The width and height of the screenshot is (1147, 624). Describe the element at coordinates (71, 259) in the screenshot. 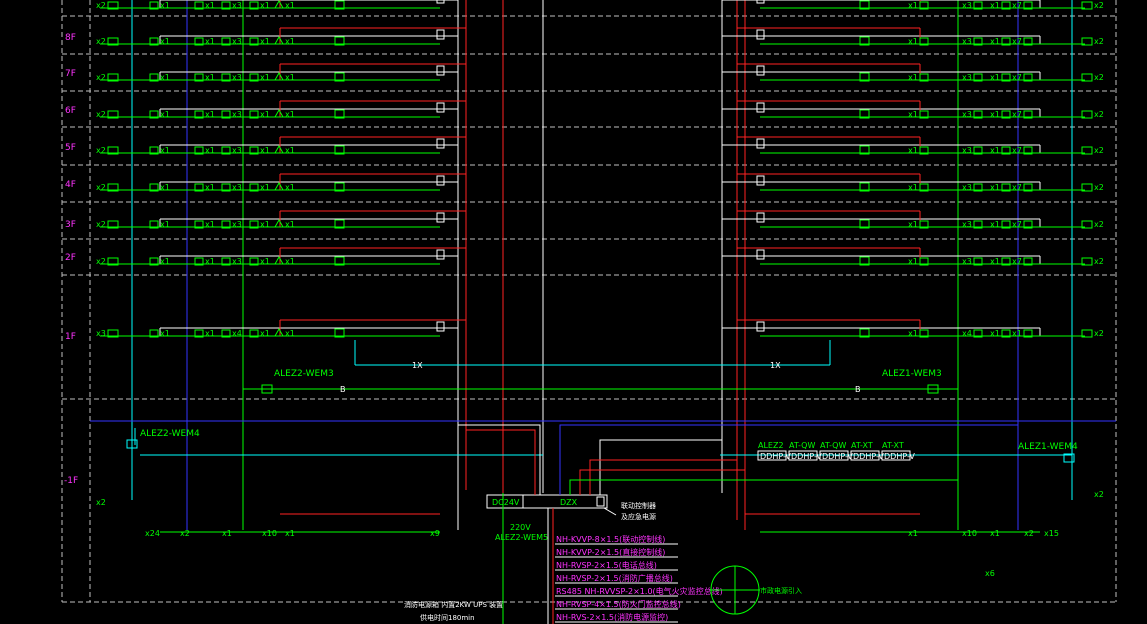

I see `floor-labels: 8F 7F 6F 5F 4F 3F 2F 1F -1F` at that location.